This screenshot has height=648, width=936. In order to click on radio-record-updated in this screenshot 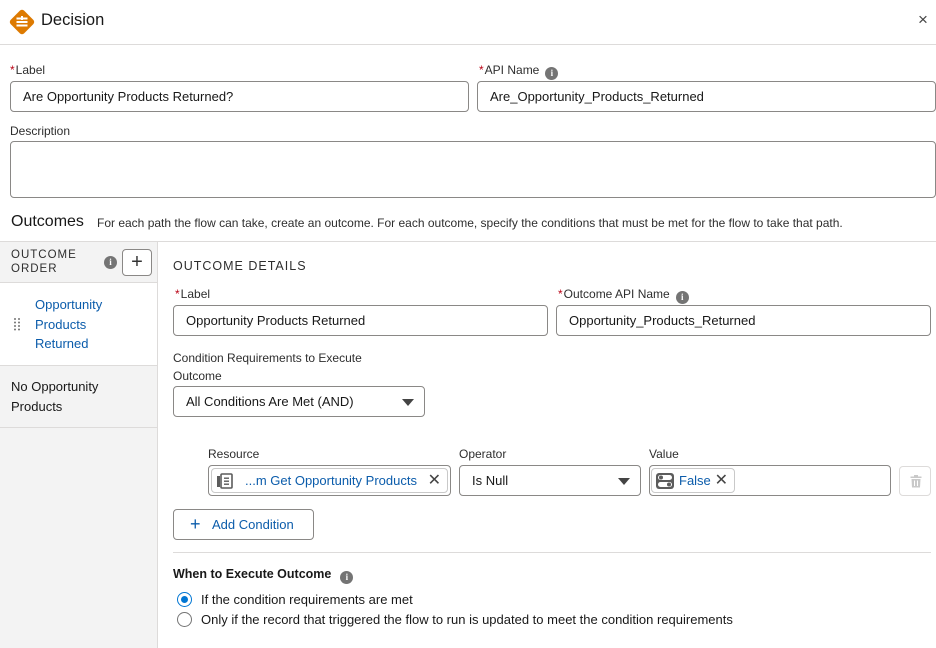, I will do `click(184, 619)`.